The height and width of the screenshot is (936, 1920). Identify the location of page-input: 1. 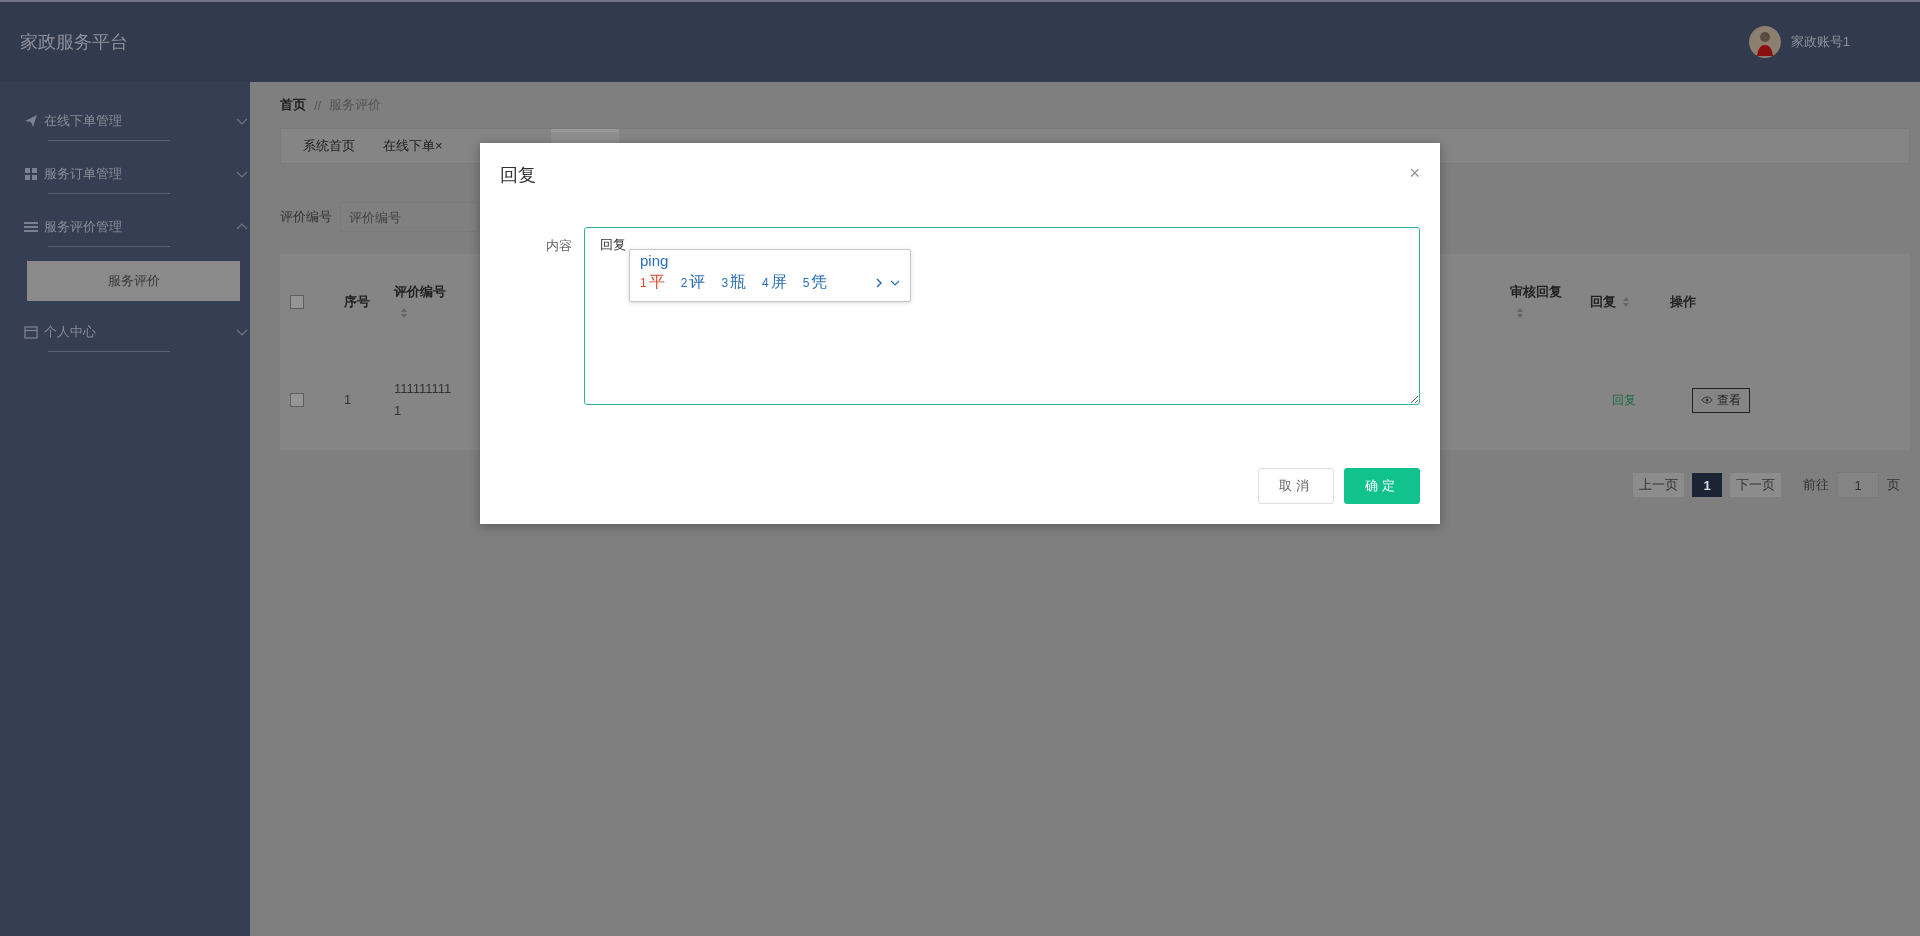
(1858, 485).